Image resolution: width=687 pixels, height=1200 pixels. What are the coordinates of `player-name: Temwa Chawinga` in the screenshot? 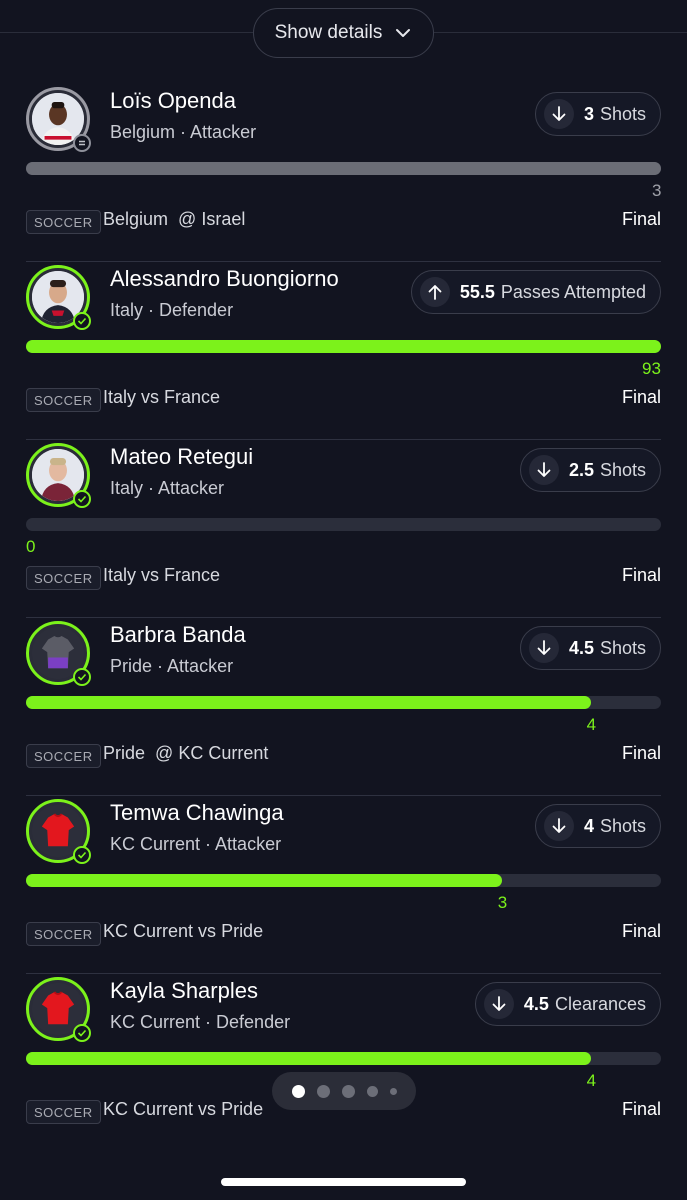 It's located at (197, 812).